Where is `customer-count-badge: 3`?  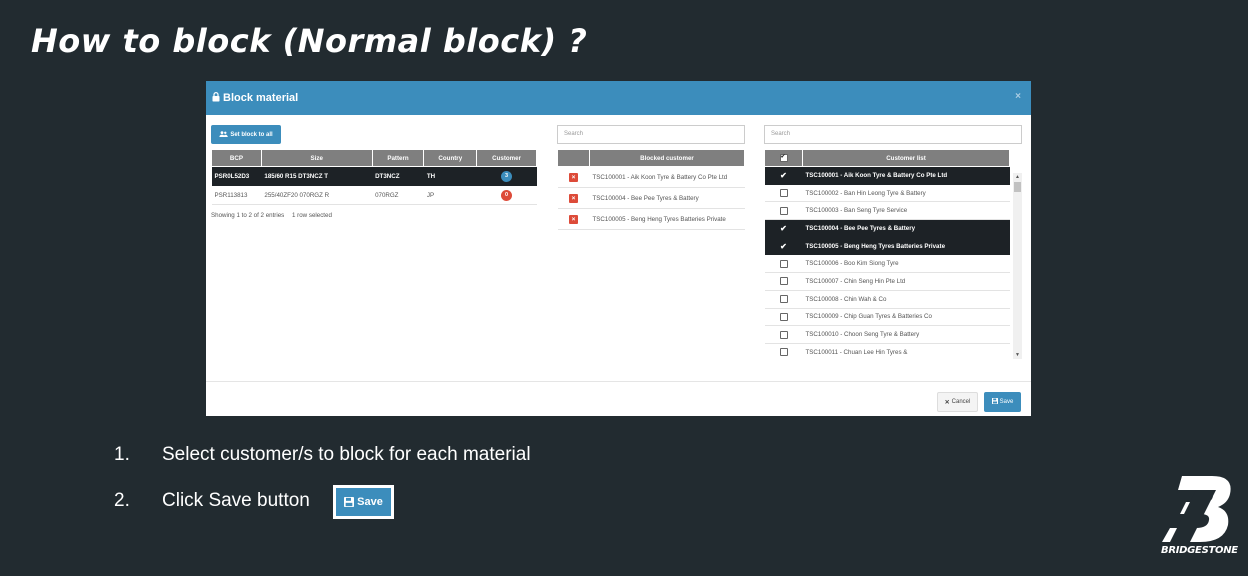 customer-count-badge: 3 is located at coordinates (507, 176).